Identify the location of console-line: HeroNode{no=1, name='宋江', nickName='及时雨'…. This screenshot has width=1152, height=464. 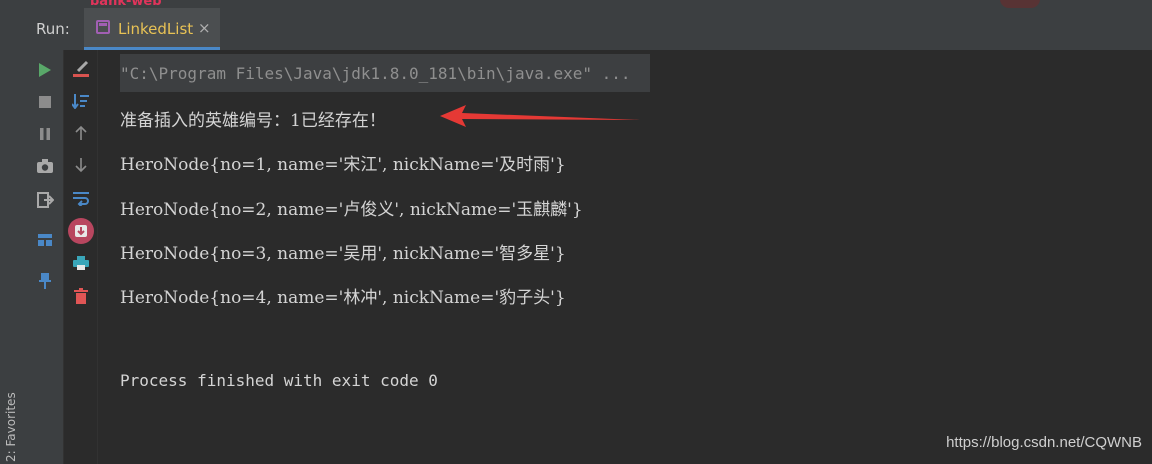
(343, 165).